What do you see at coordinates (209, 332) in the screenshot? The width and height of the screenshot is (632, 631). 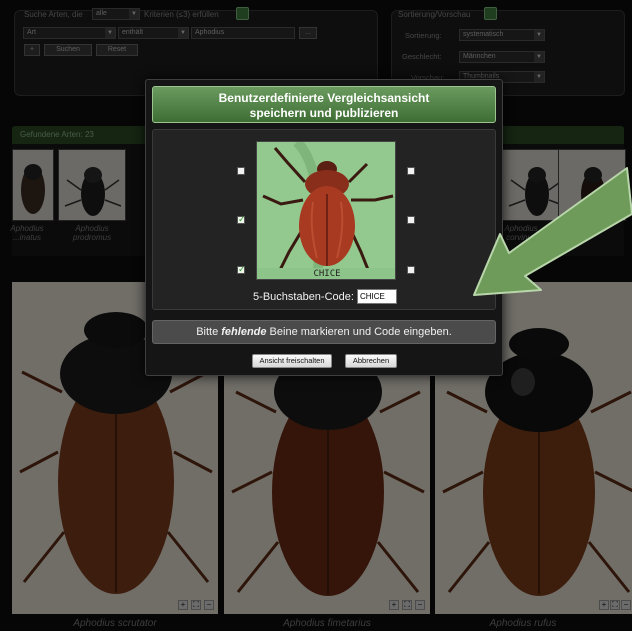 I see `hint-text-start: Bitte` at bounding box center [209, 332].